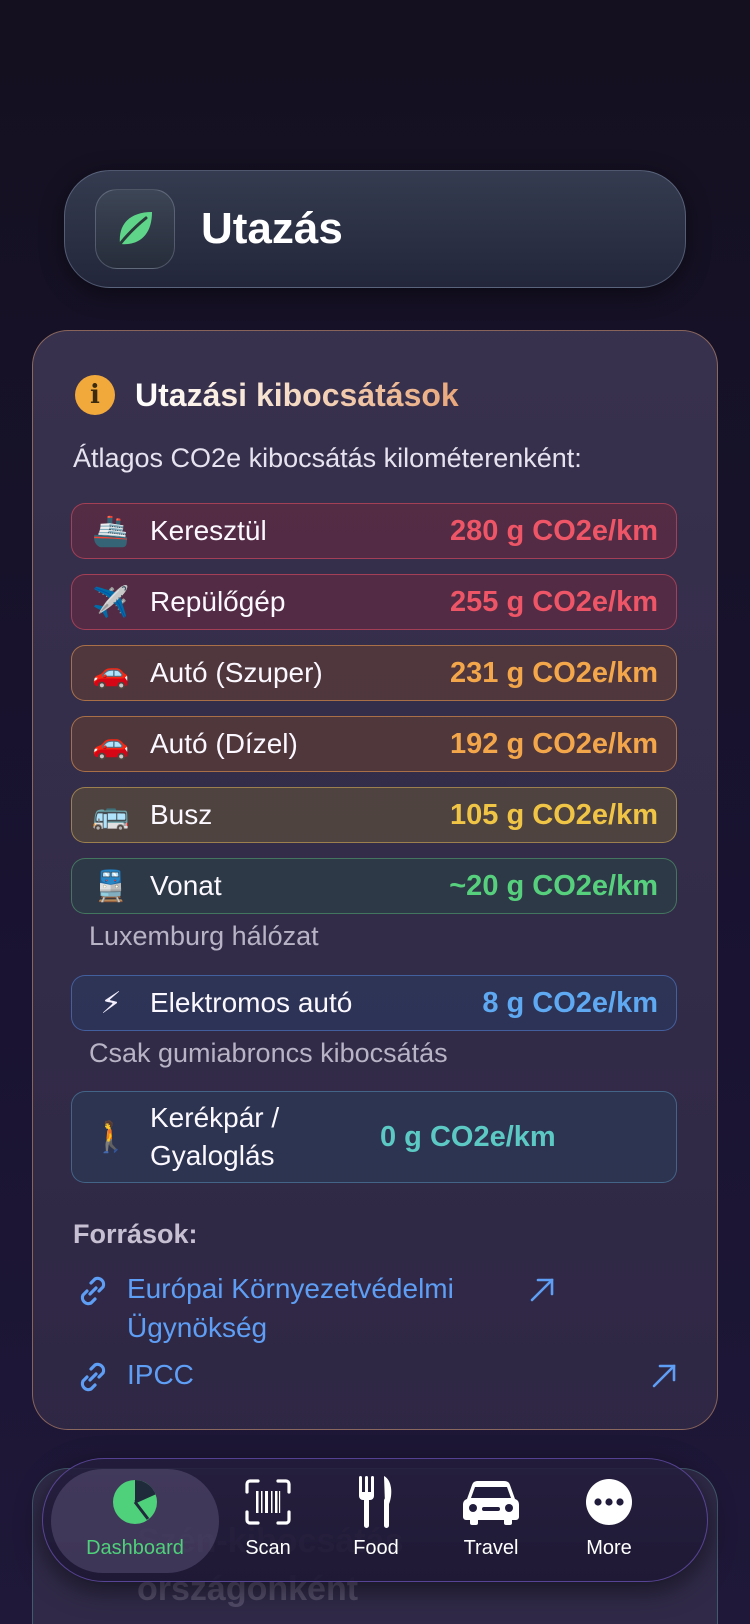 Image resolution: width=750 pixels, height=1624 pixels. Describe the element at coordinates (468, 1136) in the screenshot. I see `emission-value: 0 g CO2e/km` at that location.